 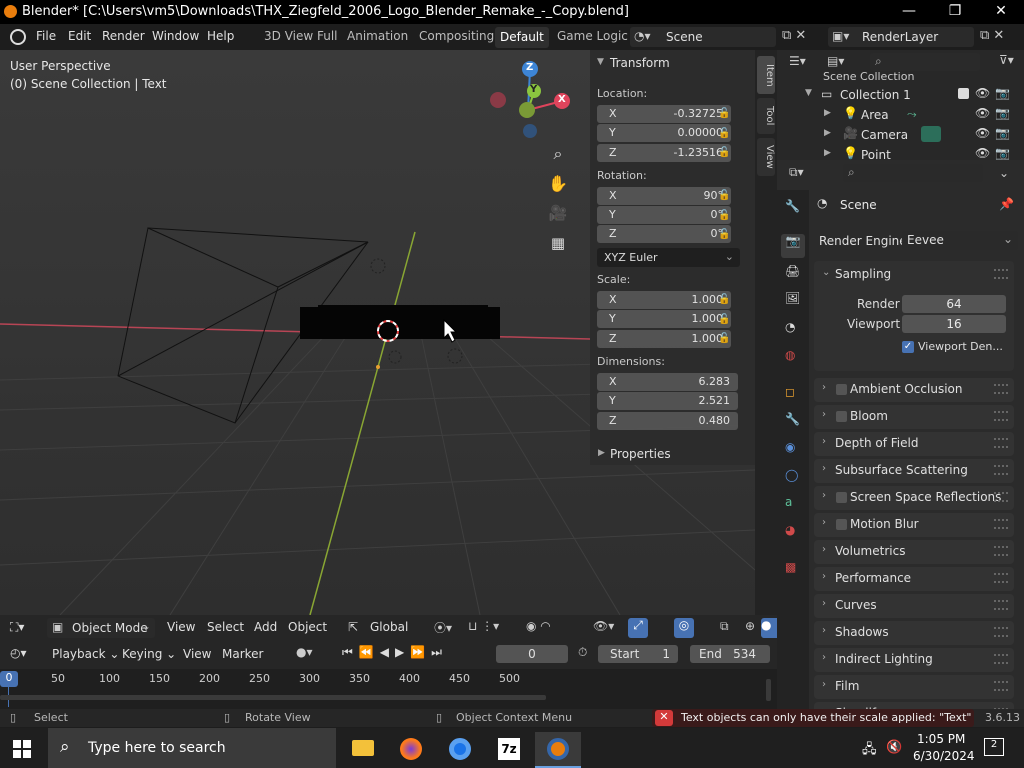 What do you see at coordinates (443, 627) in the screenshot?
I see `pivot-point-icon: ⦿▾` at bounding box center [443, 627].